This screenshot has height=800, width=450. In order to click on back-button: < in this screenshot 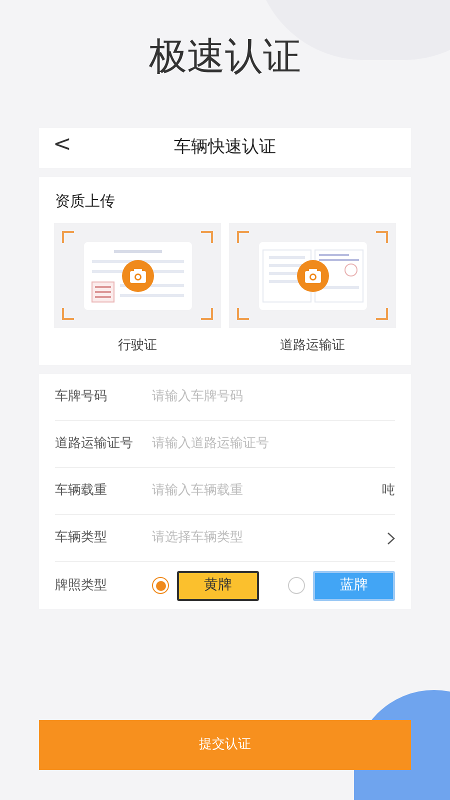, I will do `click(62, 145)`.